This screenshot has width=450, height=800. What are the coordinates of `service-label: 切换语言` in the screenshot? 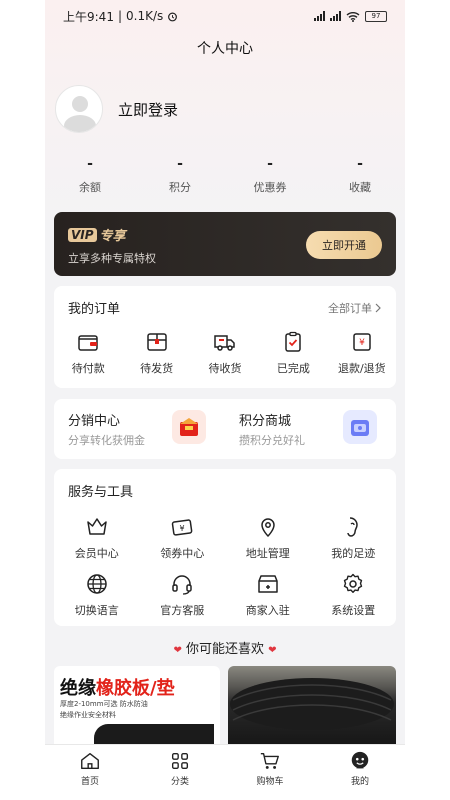 It's located at (96, 610).